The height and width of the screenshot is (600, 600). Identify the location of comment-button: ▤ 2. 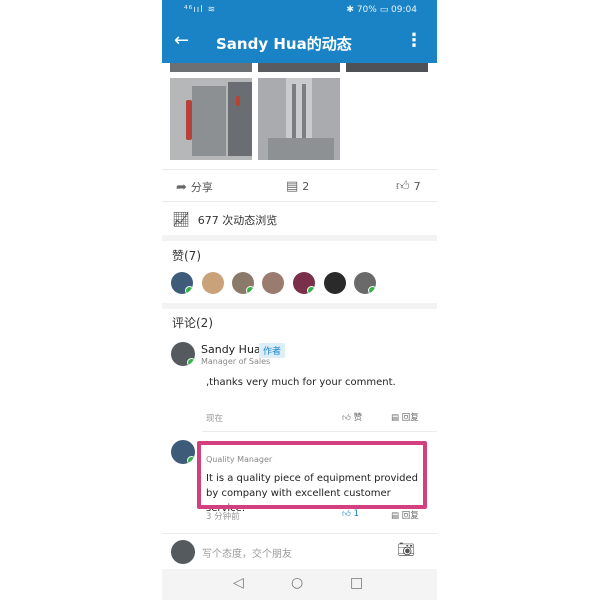
(297, 186).